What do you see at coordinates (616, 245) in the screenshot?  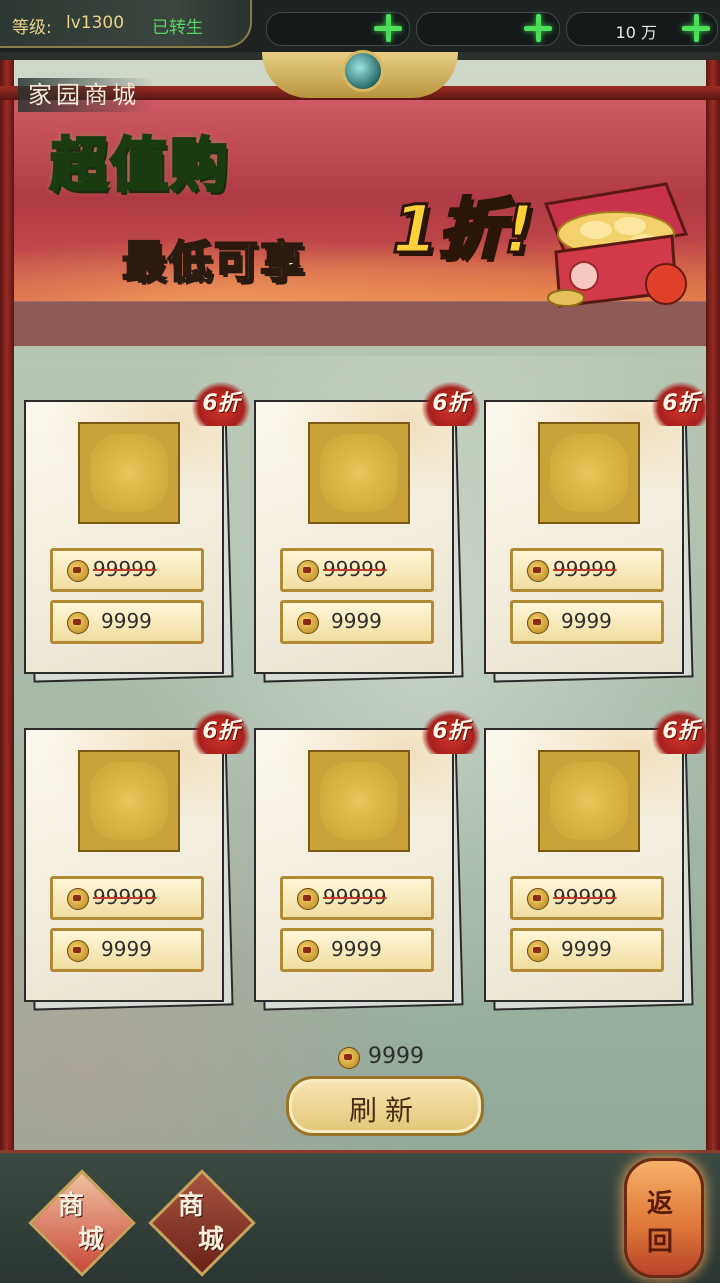 I see `treasure-chest-icon` at bounding box center [616, 245].